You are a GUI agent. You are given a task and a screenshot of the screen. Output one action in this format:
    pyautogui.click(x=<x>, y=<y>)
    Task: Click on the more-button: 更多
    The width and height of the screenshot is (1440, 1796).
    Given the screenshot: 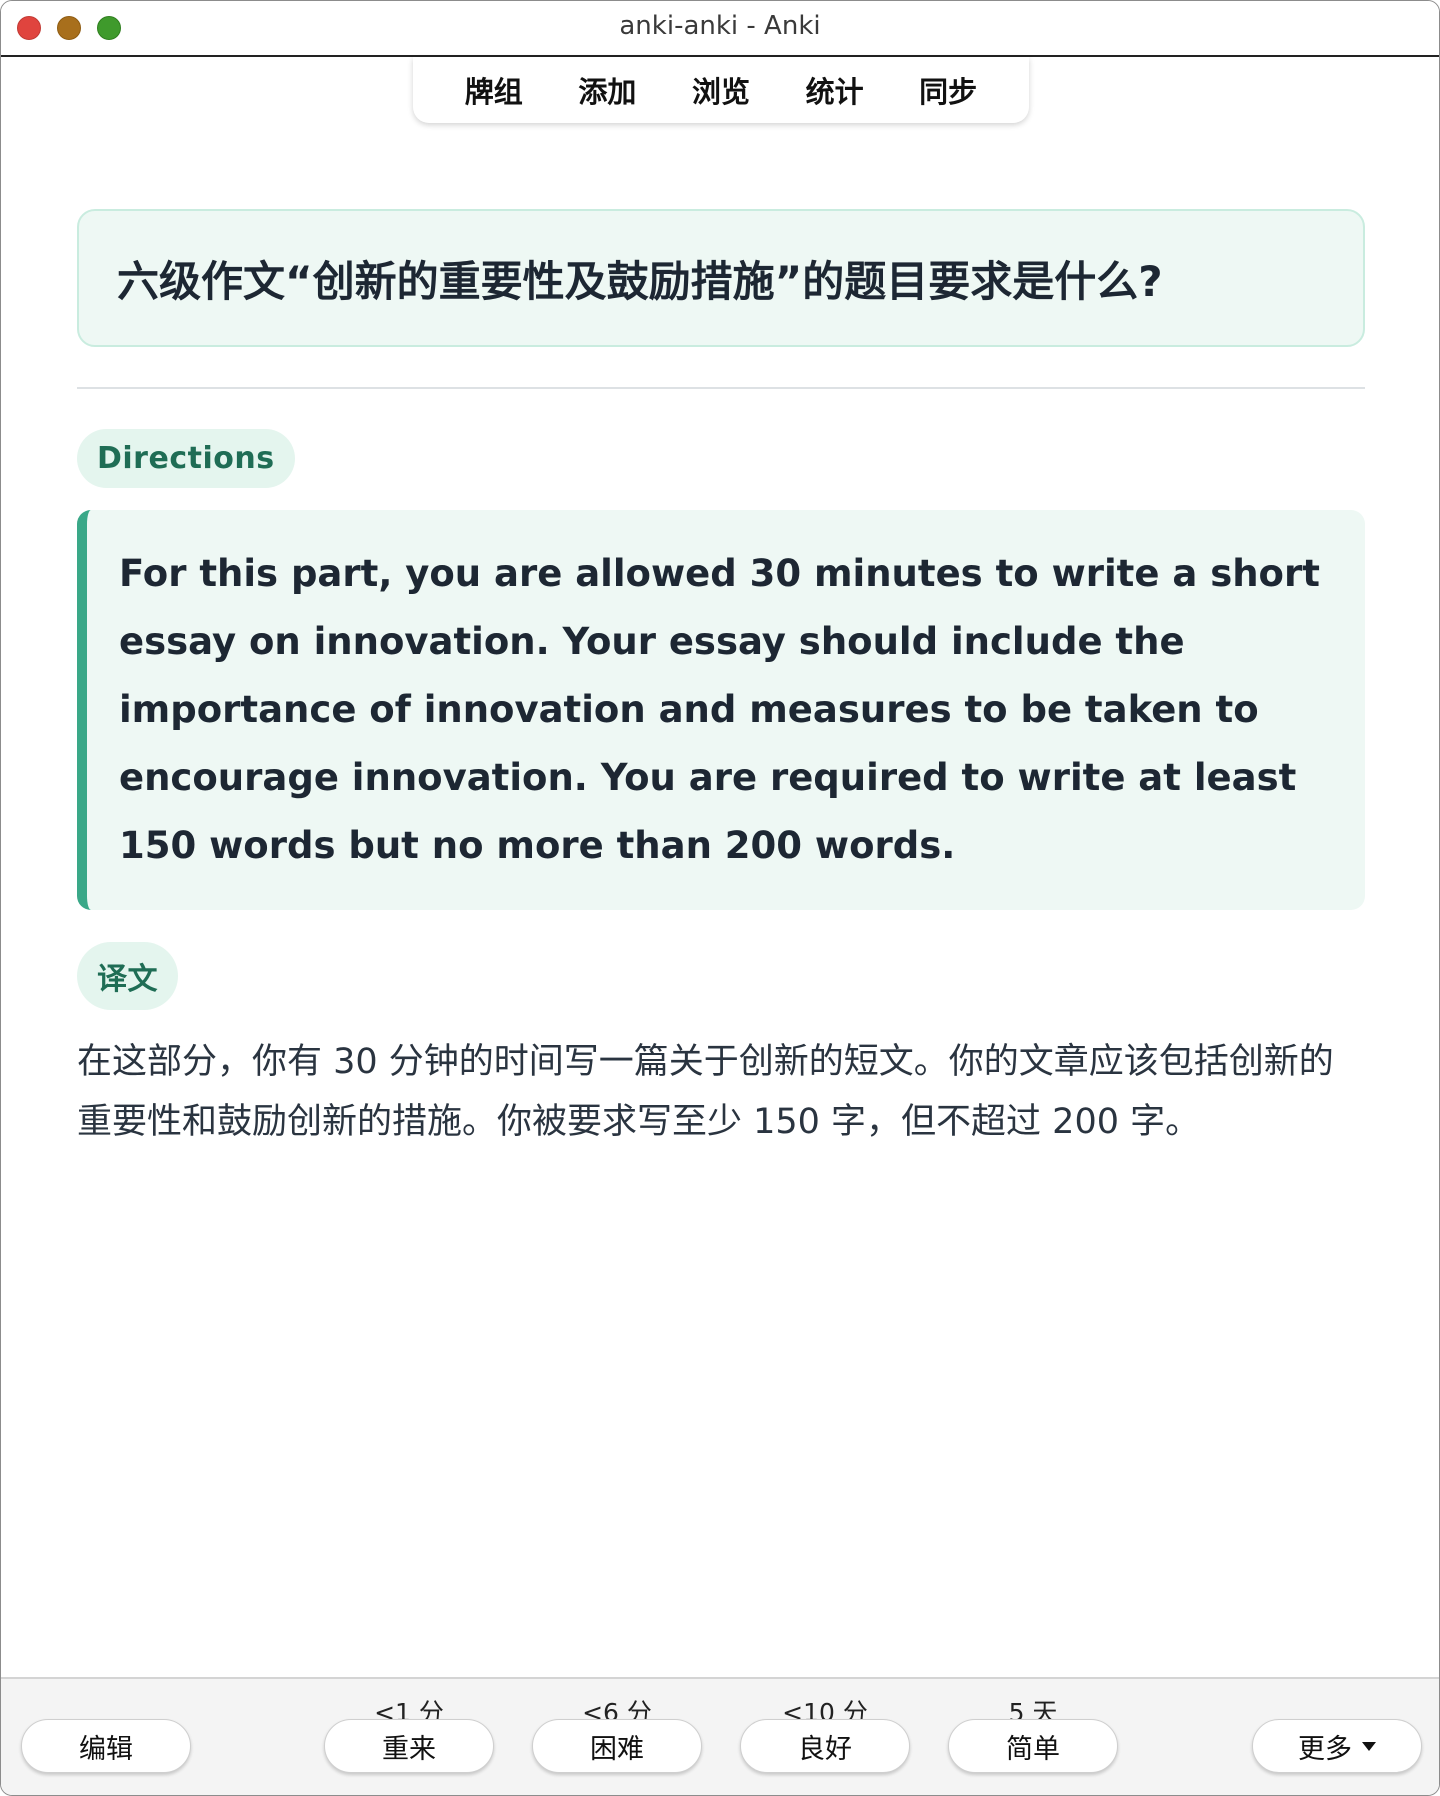 What is the action you would take?
    pyautogui.click(x=1337, y=1746)
    